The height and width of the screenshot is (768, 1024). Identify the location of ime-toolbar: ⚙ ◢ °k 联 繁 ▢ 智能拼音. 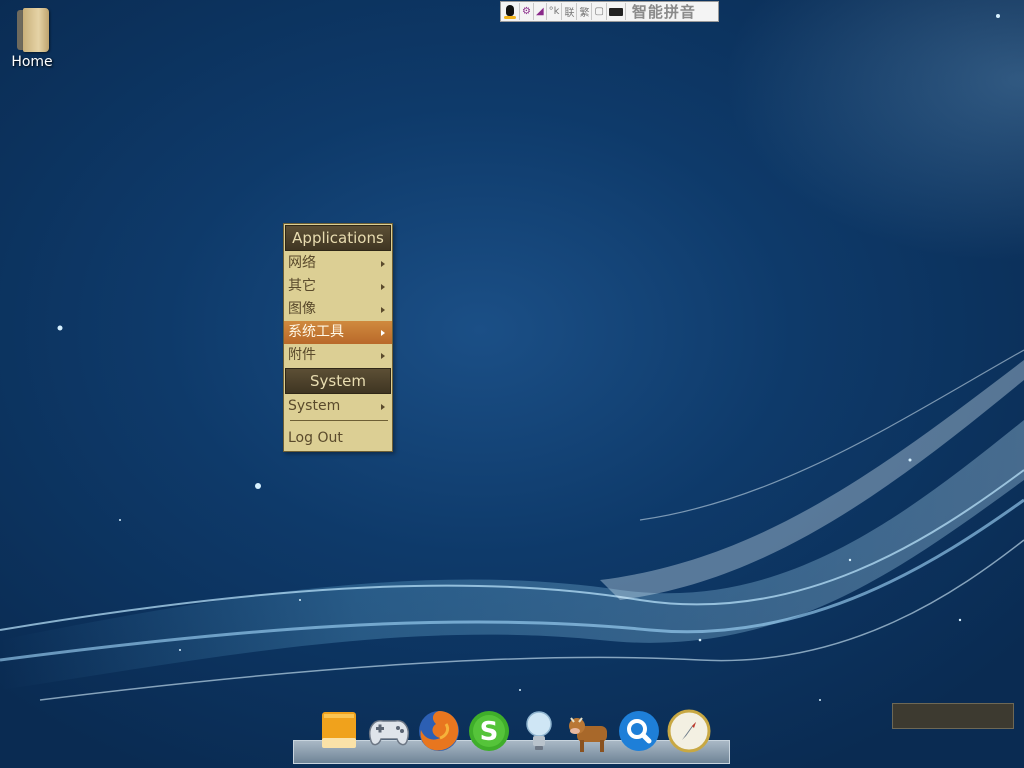
(609, 11).